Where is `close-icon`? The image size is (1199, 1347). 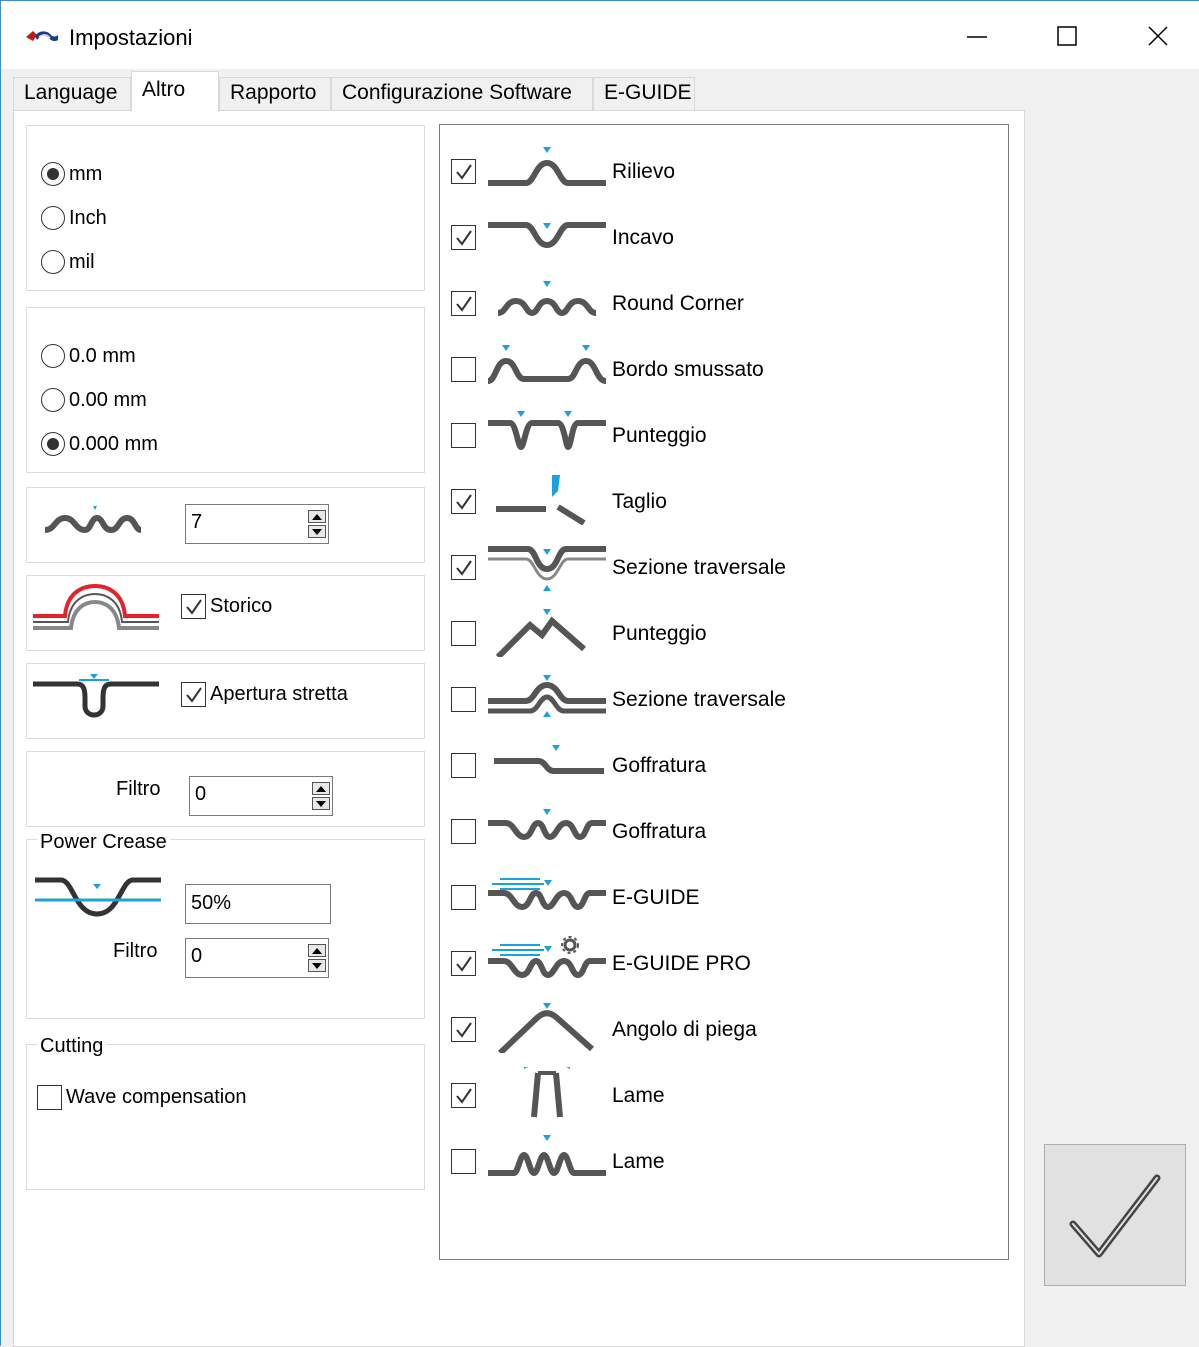 close-icon is located at coordinates (1158, 36).